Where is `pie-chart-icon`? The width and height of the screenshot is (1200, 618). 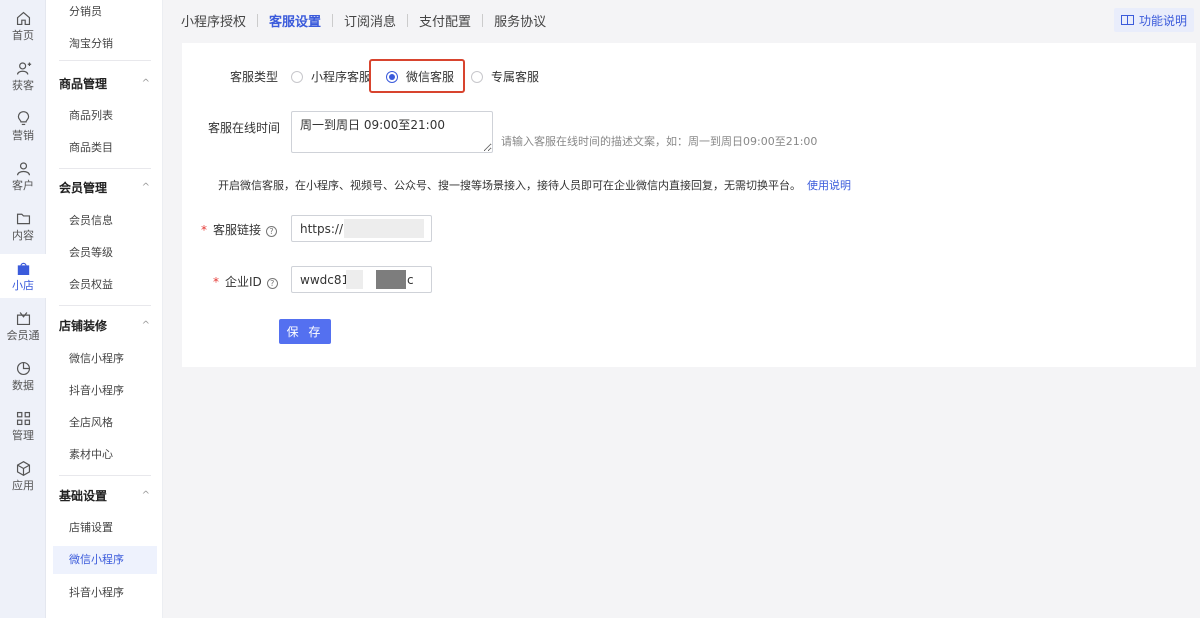
pie-chart-icon is located at coordinates (23, 368).